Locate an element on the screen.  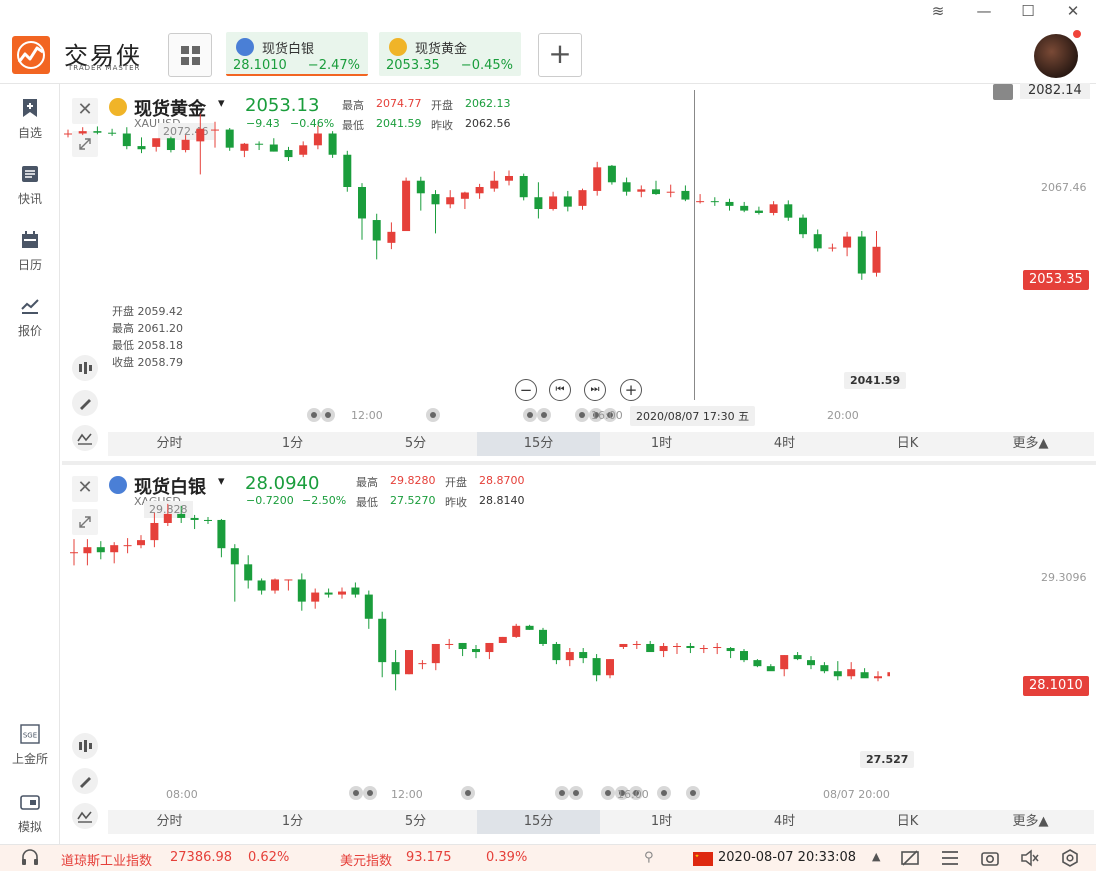
tab-timeframe: 日K is located at coordinates (907, 444).